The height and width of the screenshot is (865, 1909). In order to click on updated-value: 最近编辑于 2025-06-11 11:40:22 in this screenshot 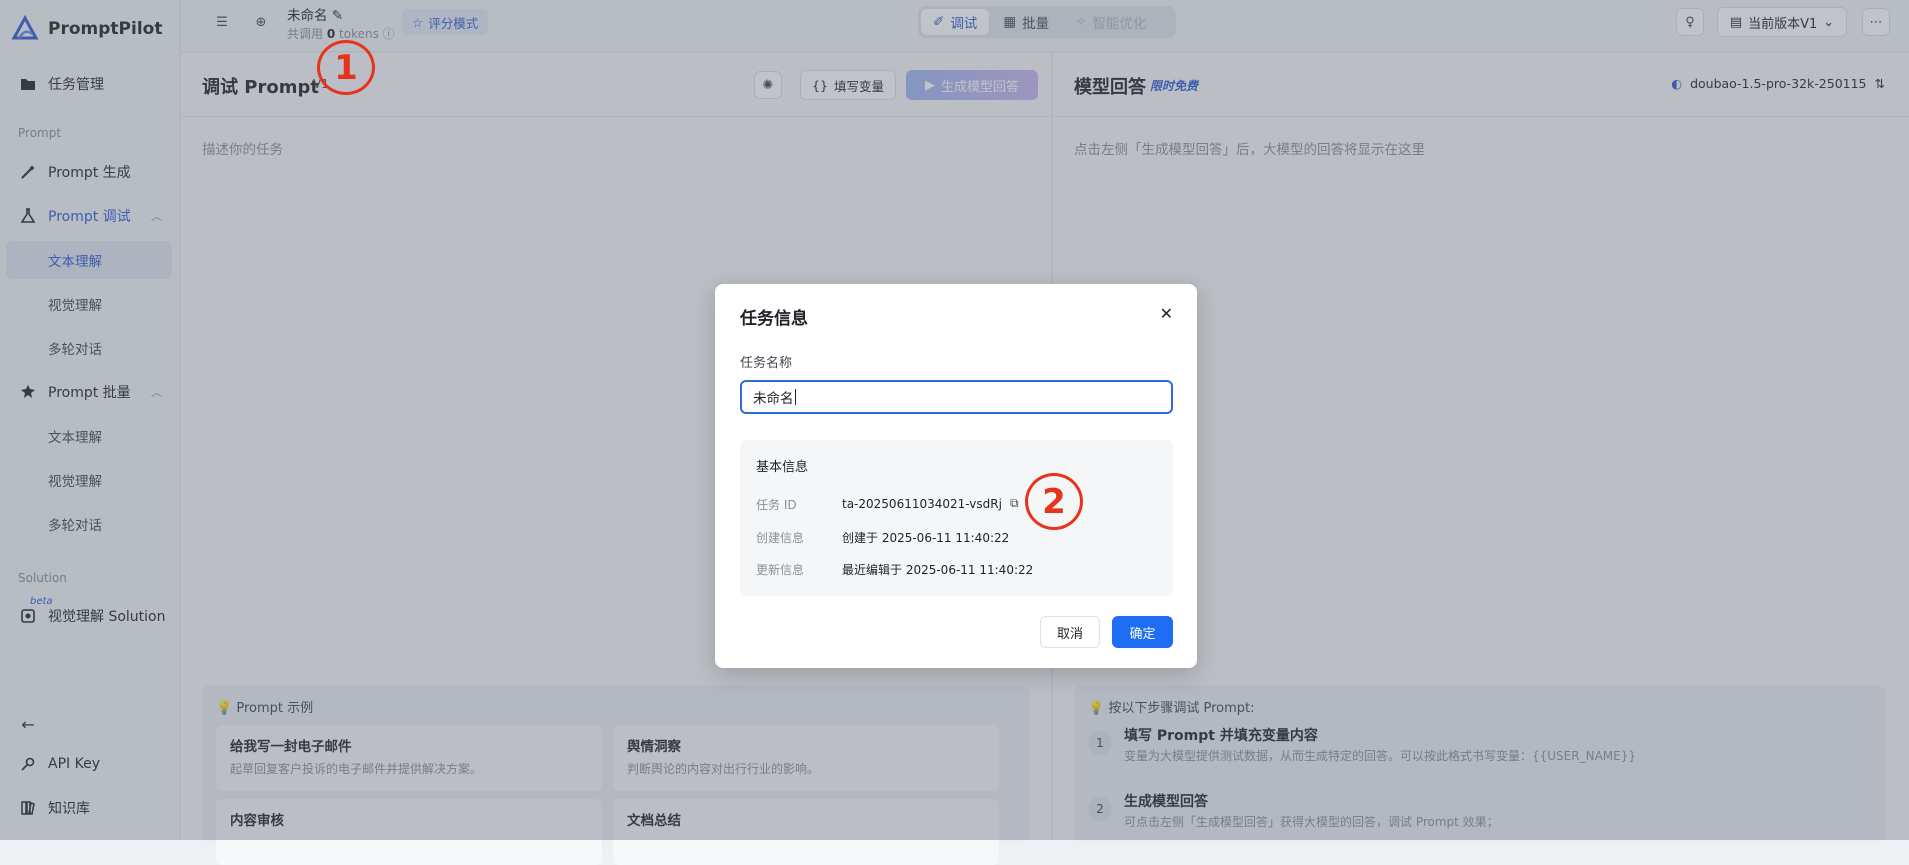, I will do `click(938, 570)`.